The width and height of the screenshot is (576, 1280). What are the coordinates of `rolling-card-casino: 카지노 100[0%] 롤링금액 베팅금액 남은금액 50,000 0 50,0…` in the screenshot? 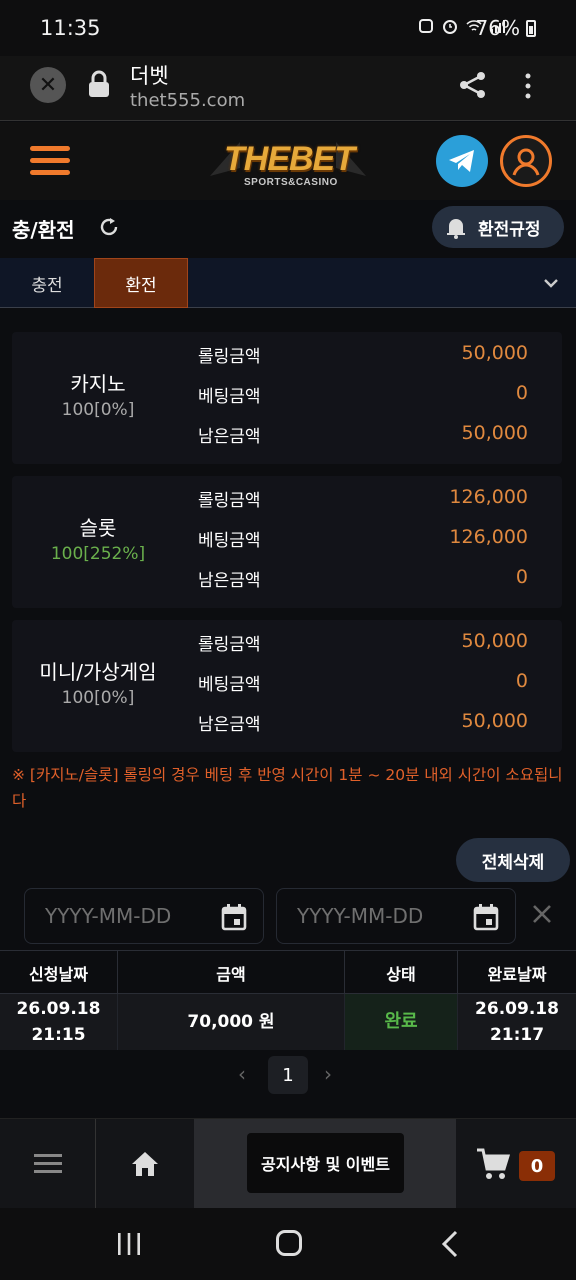 It's located at (287, 398).